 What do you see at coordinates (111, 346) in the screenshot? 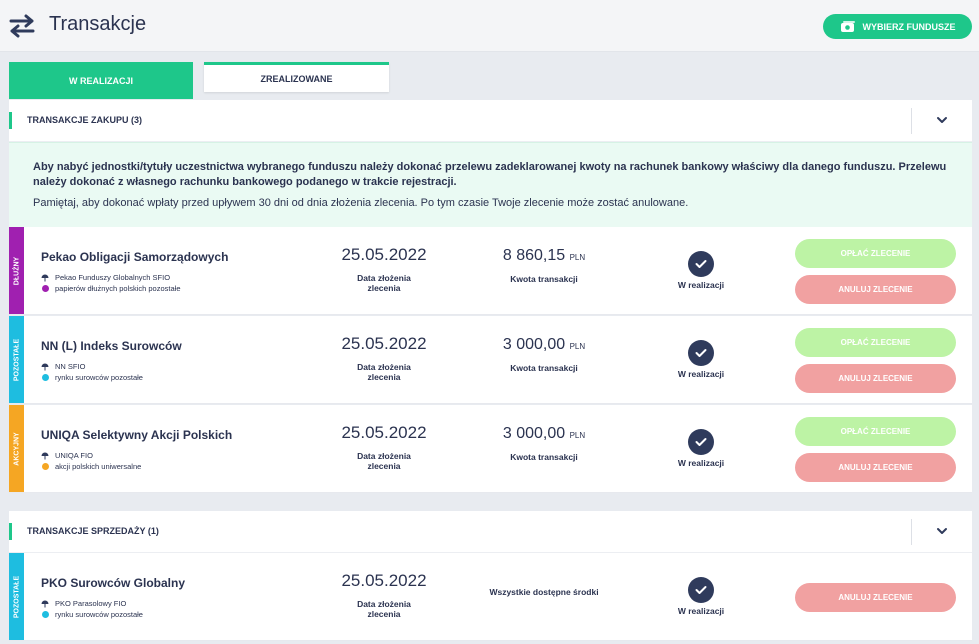
I see `fund-name: NN (L) Indeks Surowców` at bounding box center [111, 346].